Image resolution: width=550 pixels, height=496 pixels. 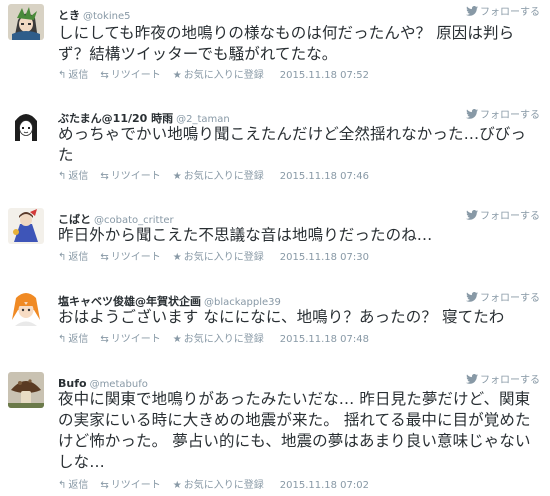 I want to click on timestamp: 2015.11.18 07:52, so click(x=324, y=75).